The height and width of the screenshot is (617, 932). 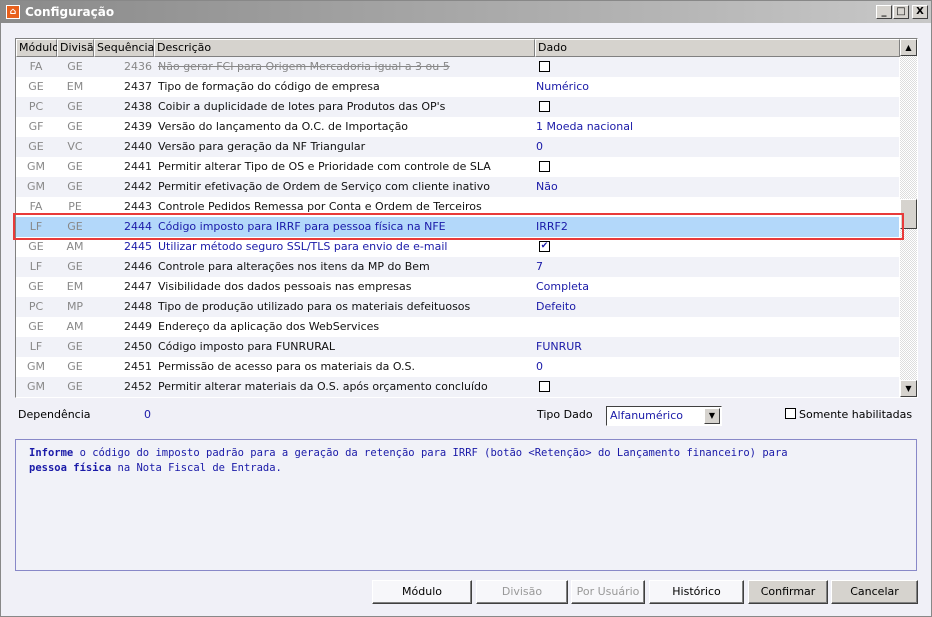 I want to click on cell-sequencia: 2450, so click(x=138, y=346).